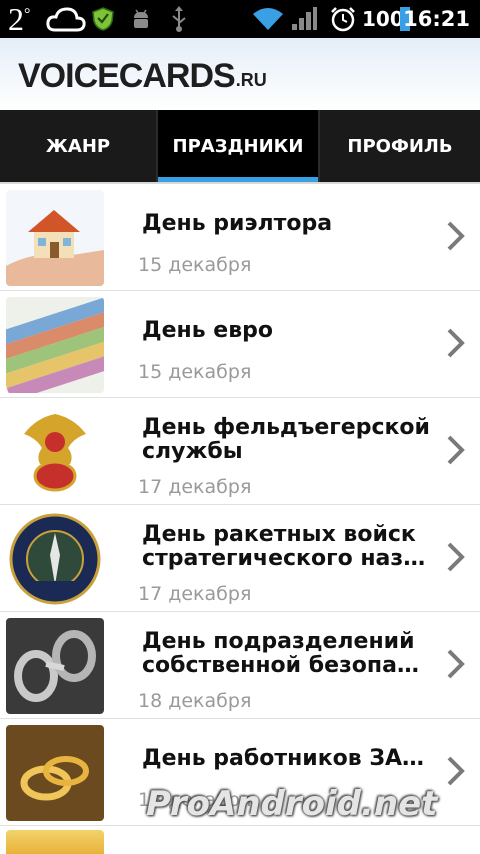  Describe the element at coordinates (127, 76) in the screenshot. I see `logo-text: VOICECARDS` at that location.